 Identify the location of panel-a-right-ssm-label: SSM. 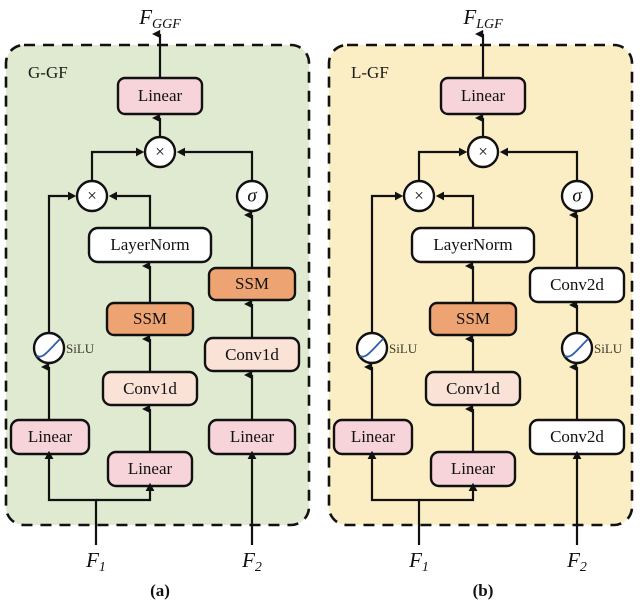
(252, 283).